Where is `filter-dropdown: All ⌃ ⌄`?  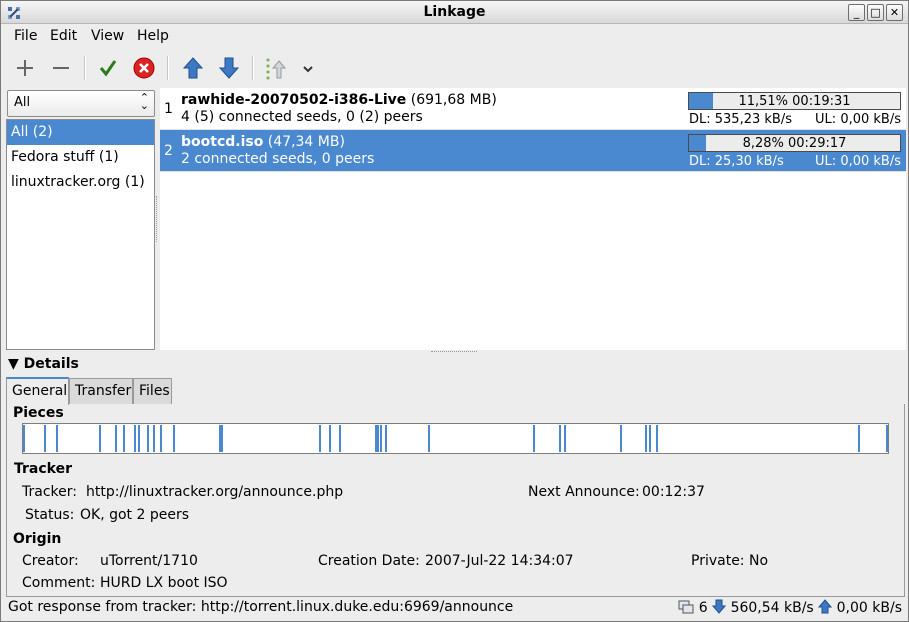 filter-dropdown: All ⌃ ⌄ is located at coordinates (81, 103).